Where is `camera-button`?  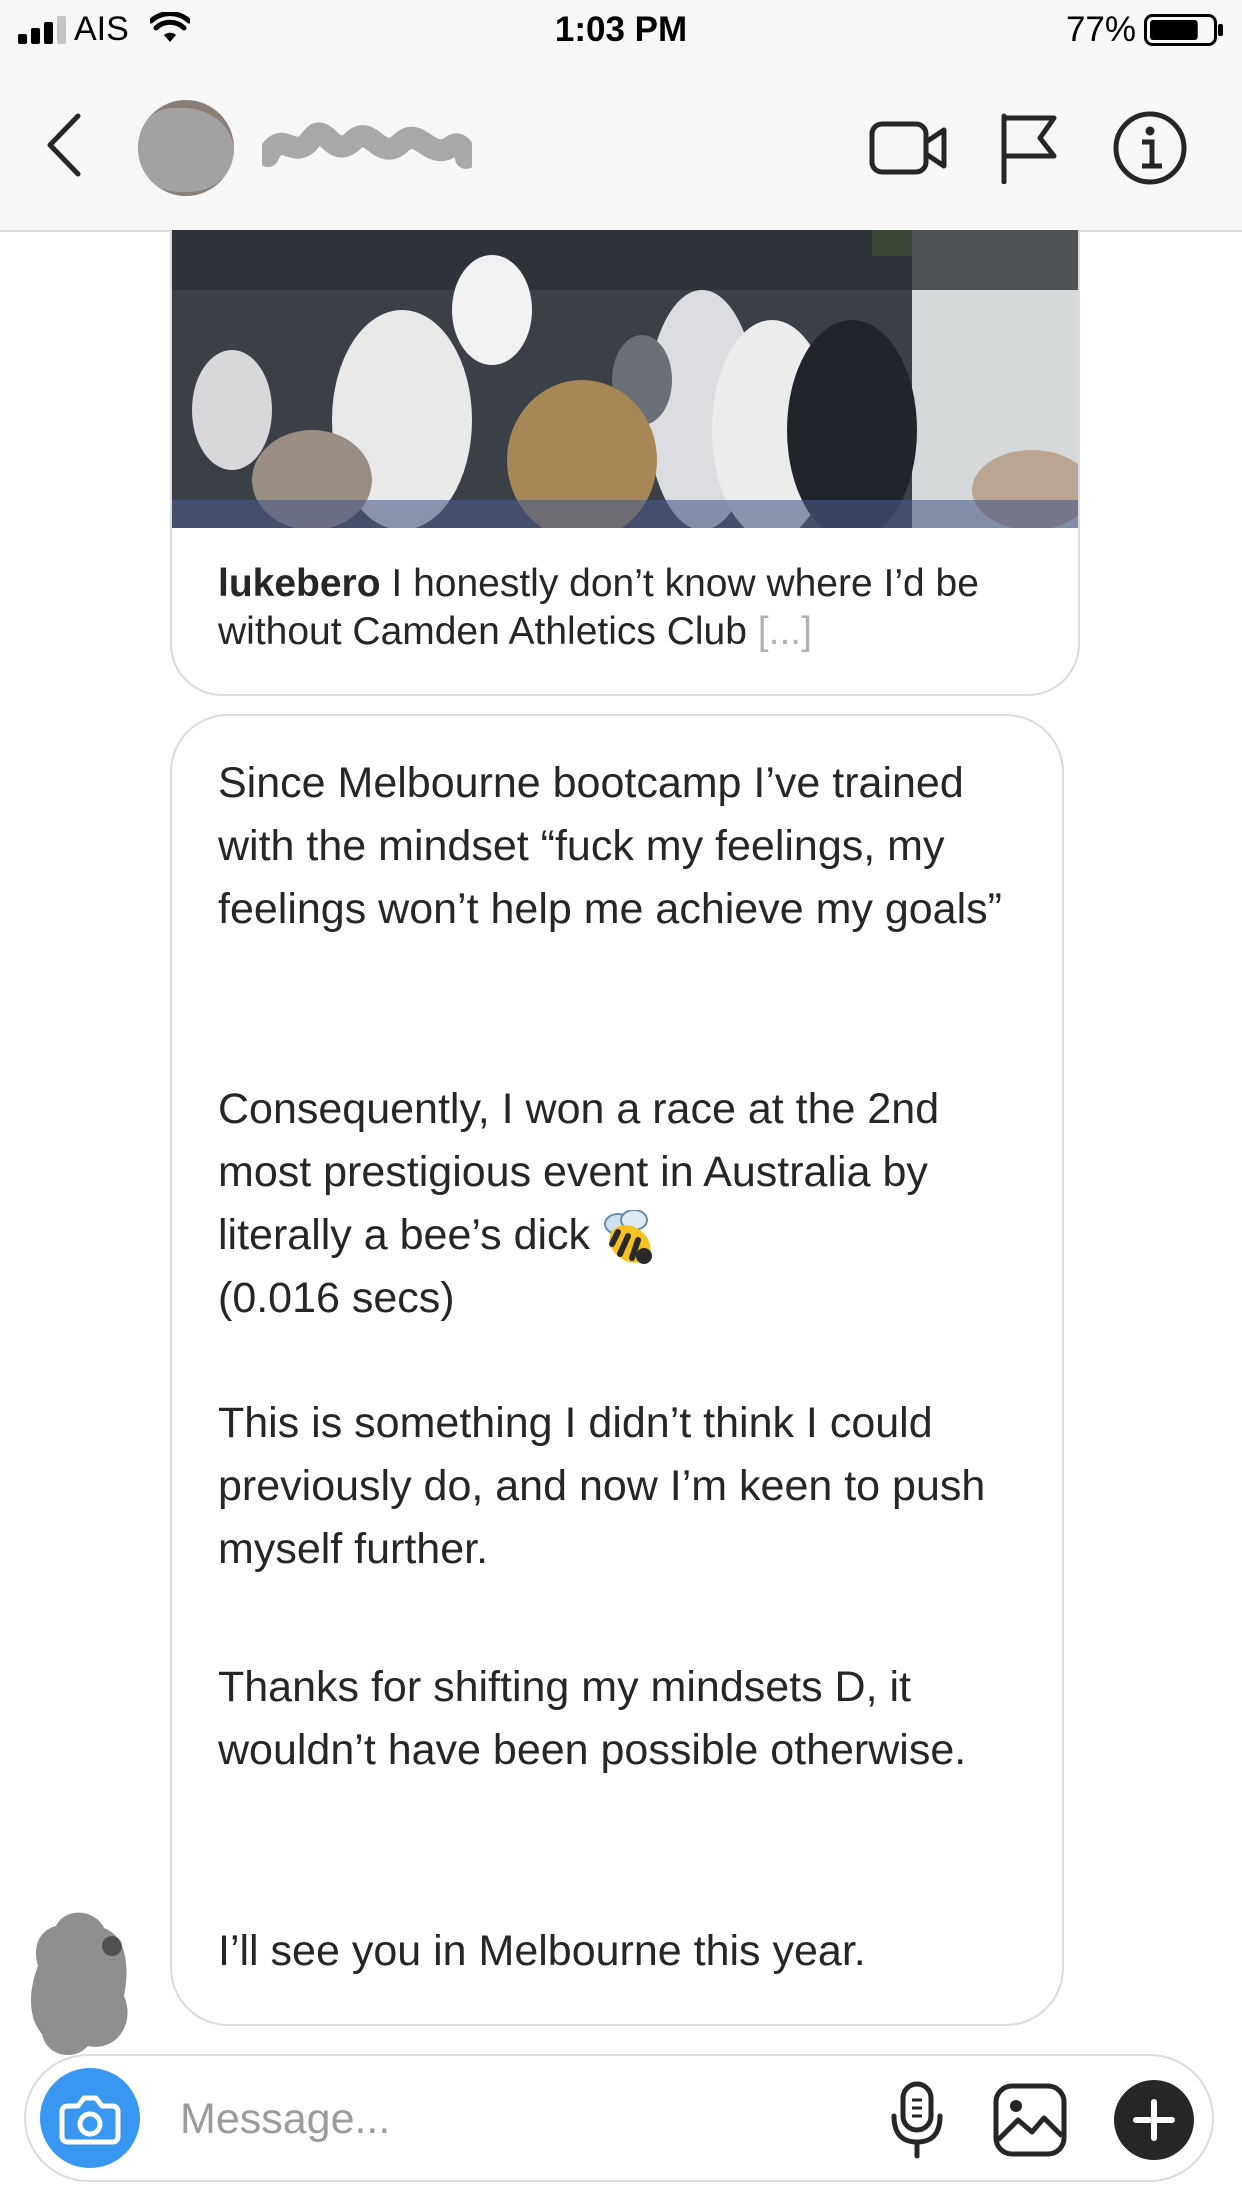
camera-button is located at coordinates (90, 2118).